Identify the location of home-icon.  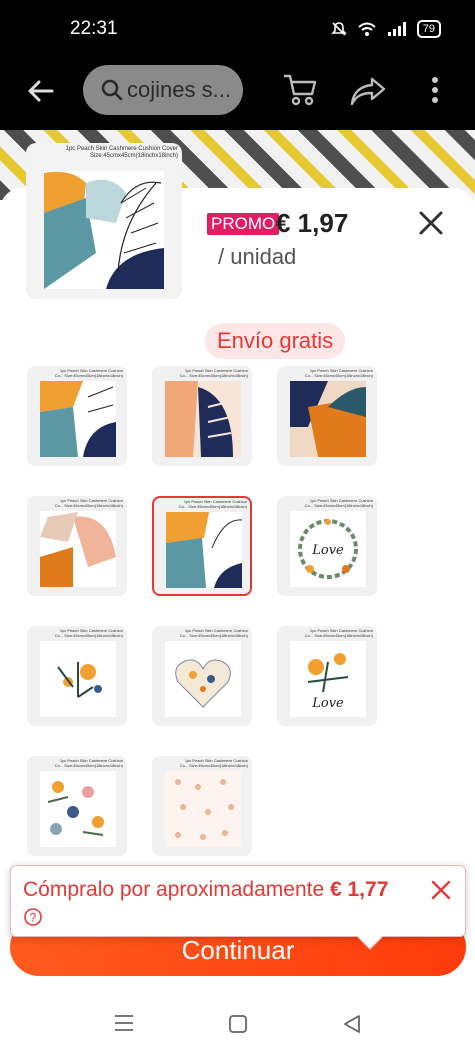
(238, 1024).